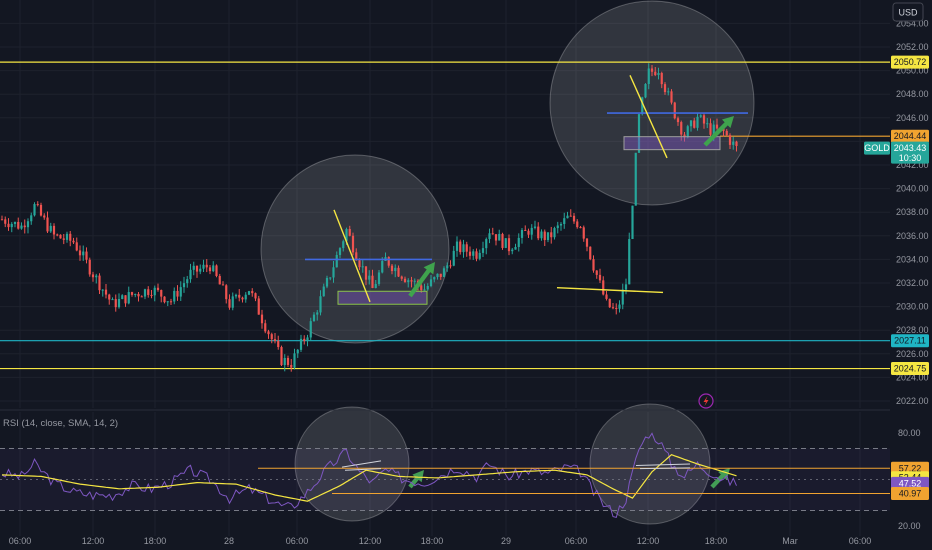 The width and height of the screenshot is (932, 550). What do you see at coordinates (60, 423) in the screenshot?
I see `rsi-indicator-title: RSI (14, close, SMA, 14, 2)` at bounding box center [60, 423].